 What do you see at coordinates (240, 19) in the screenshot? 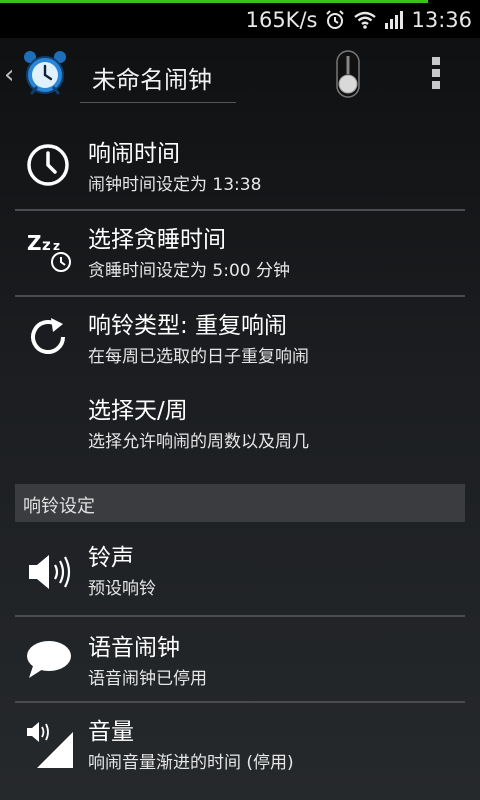
I see `status-bar: 165K/s 13:36` at bounding box center [240, 19].